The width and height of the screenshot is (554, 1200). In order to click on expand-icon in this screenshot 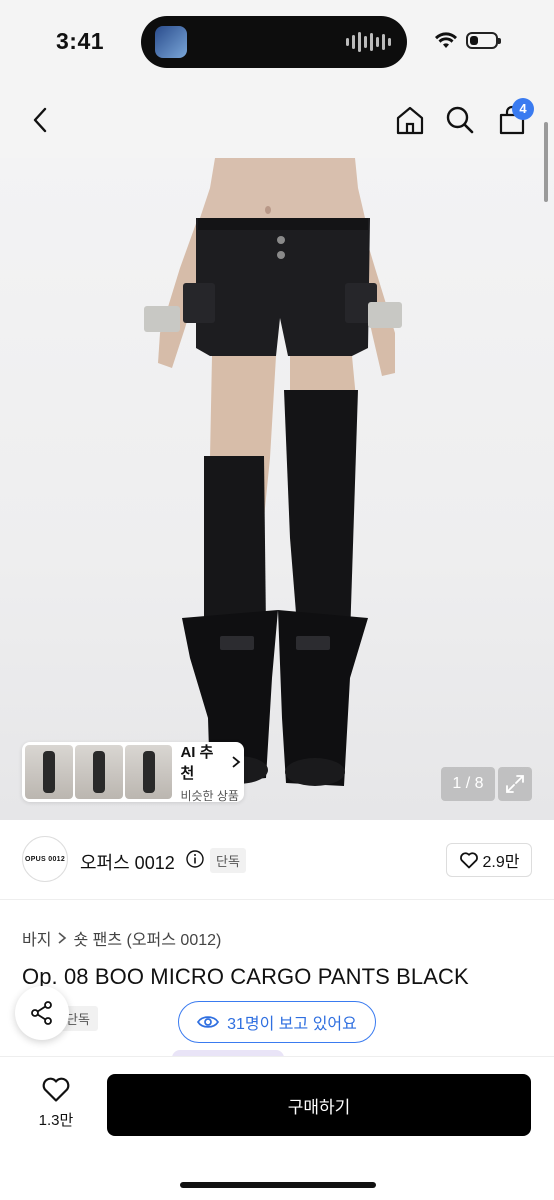, I will do `click(515, 784)`.